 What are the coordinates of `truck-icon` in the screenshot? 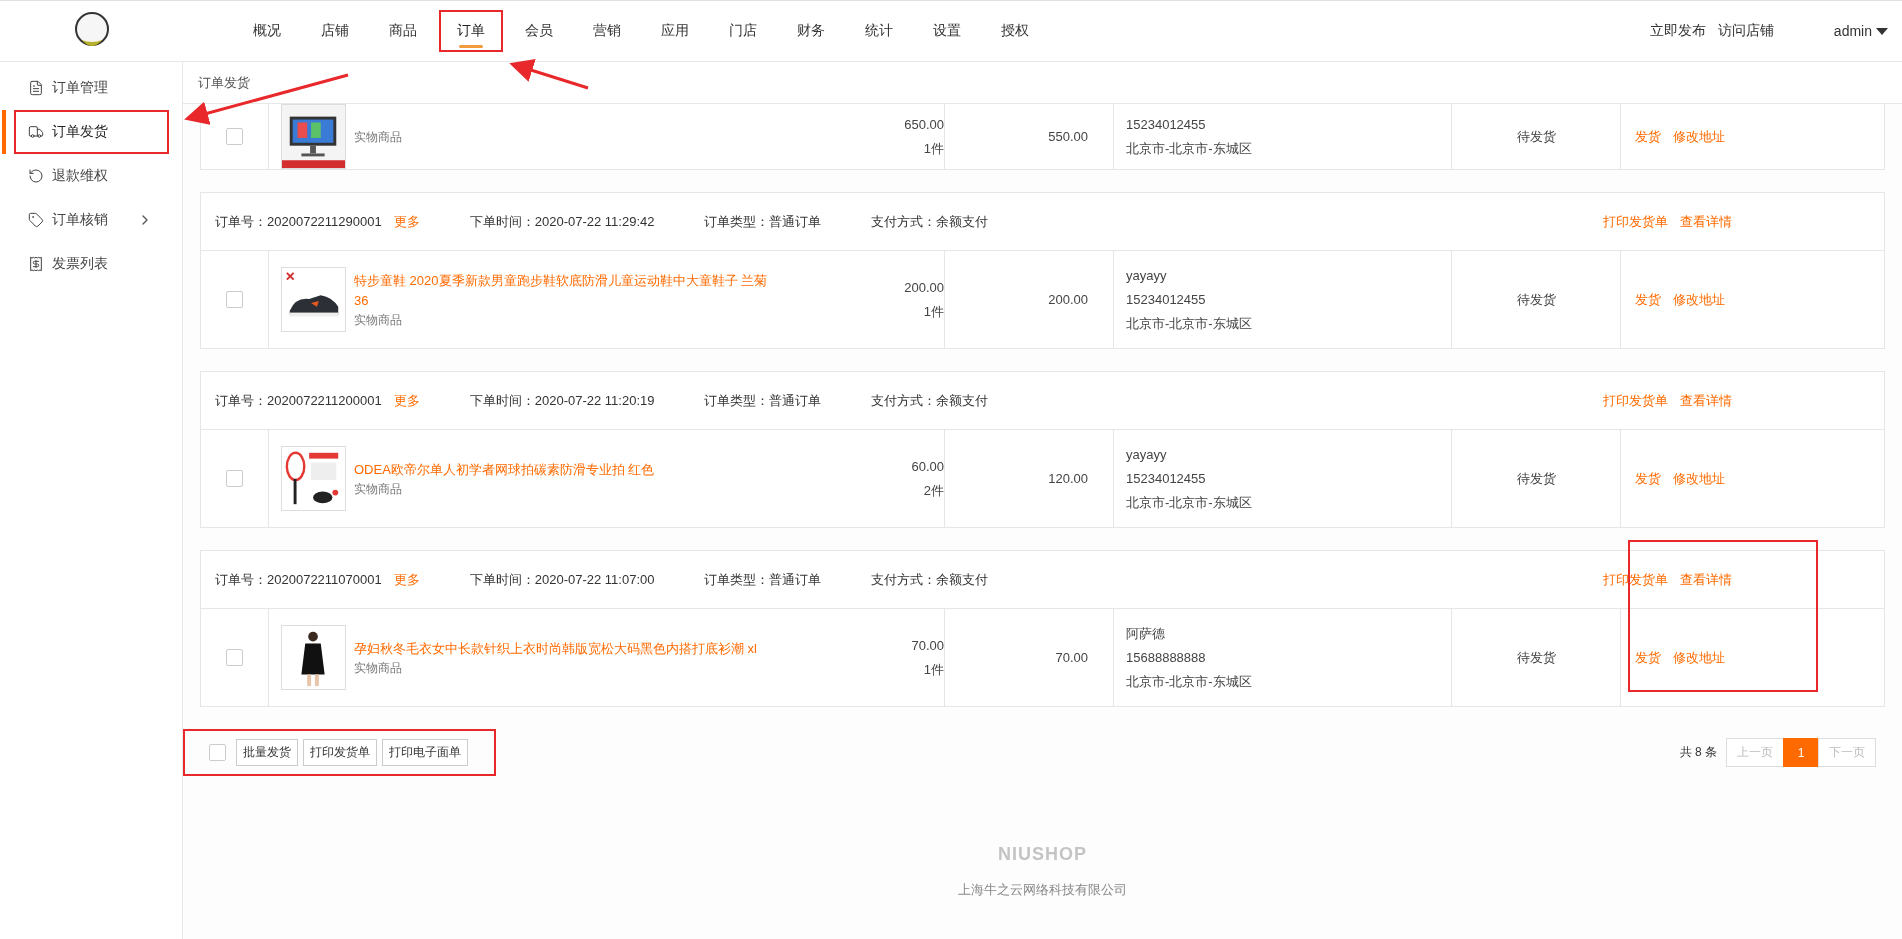 It's located at (36, 132).